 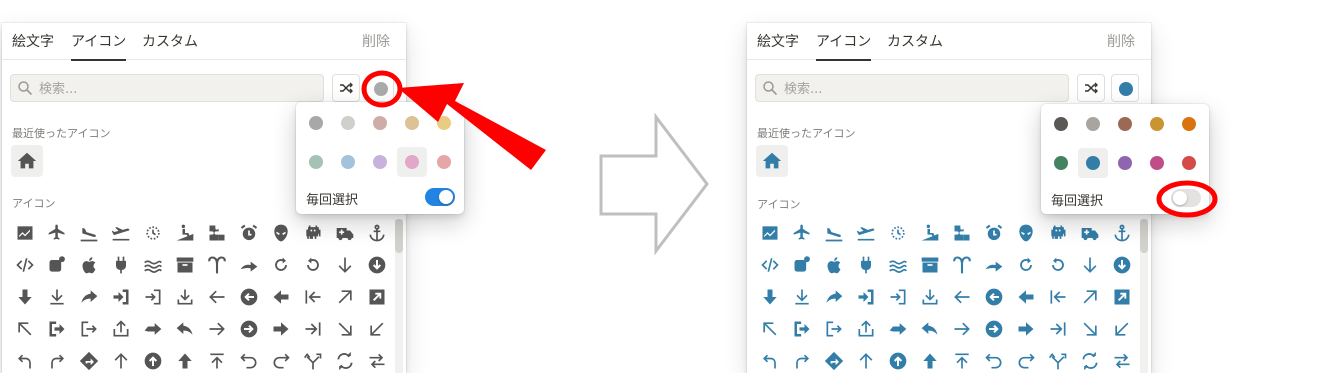 I want to click on tab-custom: カスタム, so click(x=170, y=45).